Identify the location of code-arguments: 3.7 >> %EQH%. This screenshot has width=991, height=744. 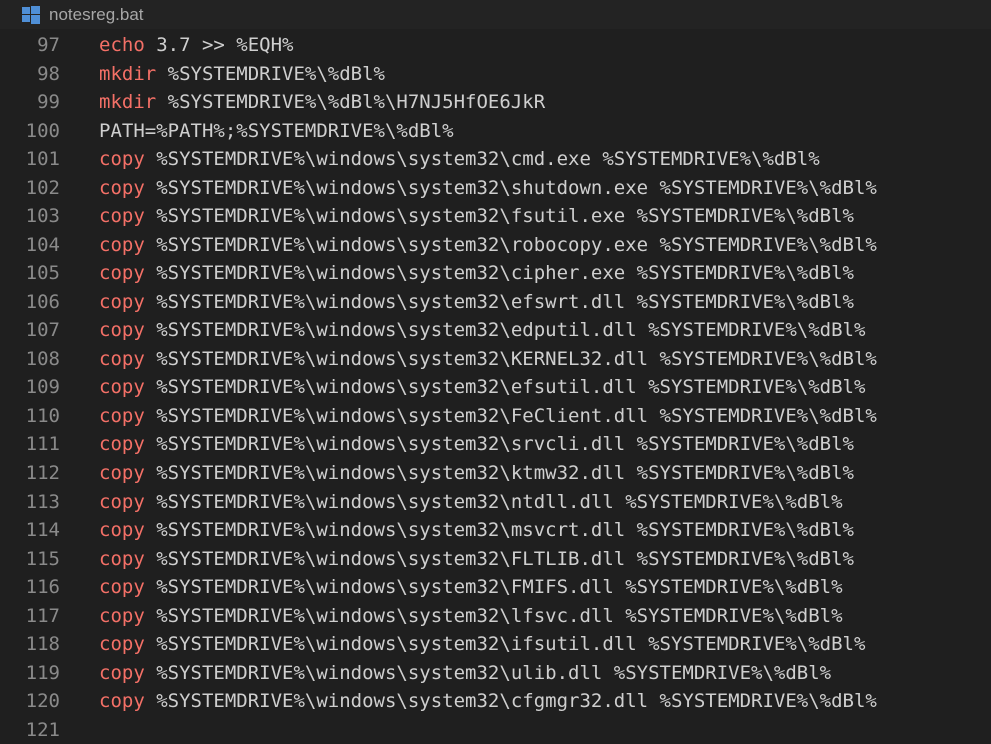
(219, 45).